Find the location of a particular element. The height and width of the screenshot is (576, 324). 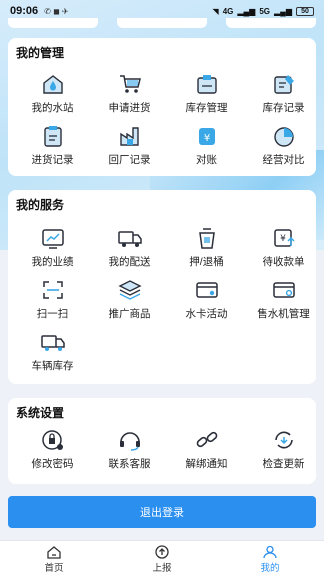

tab-report-label: 上报 is located at coordinates (162, 568).